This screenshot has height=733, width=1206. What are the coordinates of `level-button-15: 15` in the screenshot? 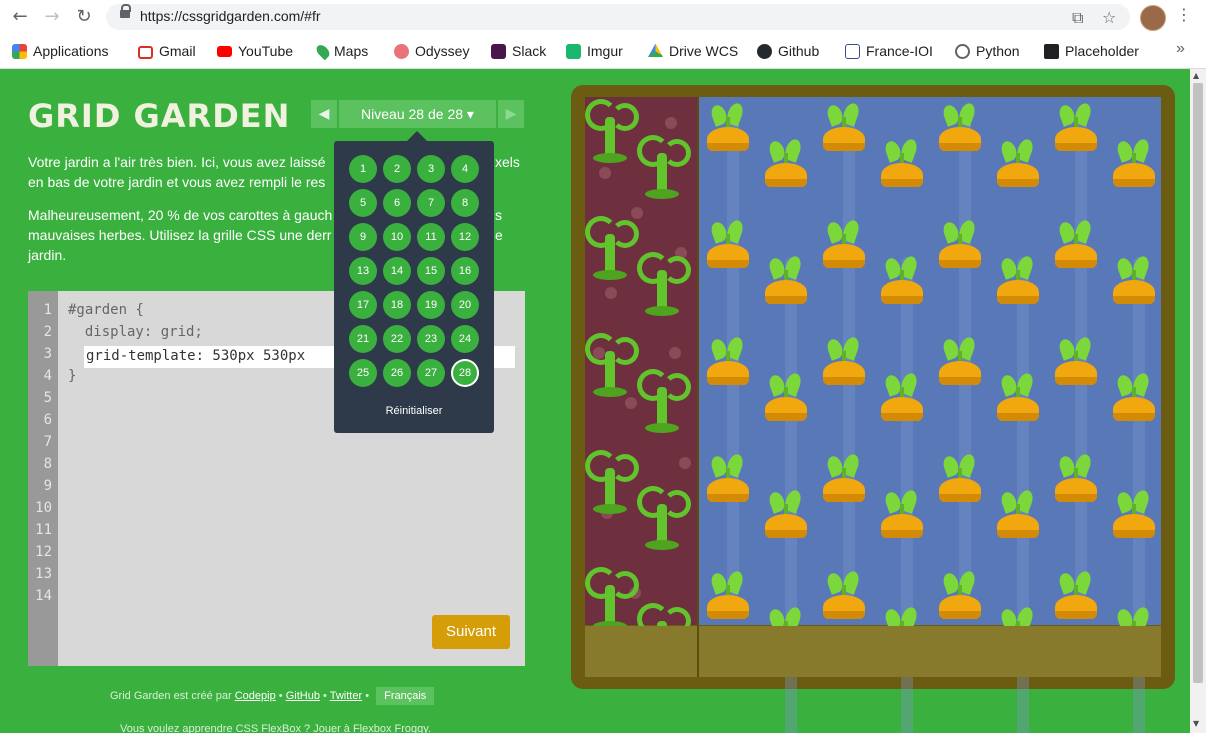 It's located at (431, 271).